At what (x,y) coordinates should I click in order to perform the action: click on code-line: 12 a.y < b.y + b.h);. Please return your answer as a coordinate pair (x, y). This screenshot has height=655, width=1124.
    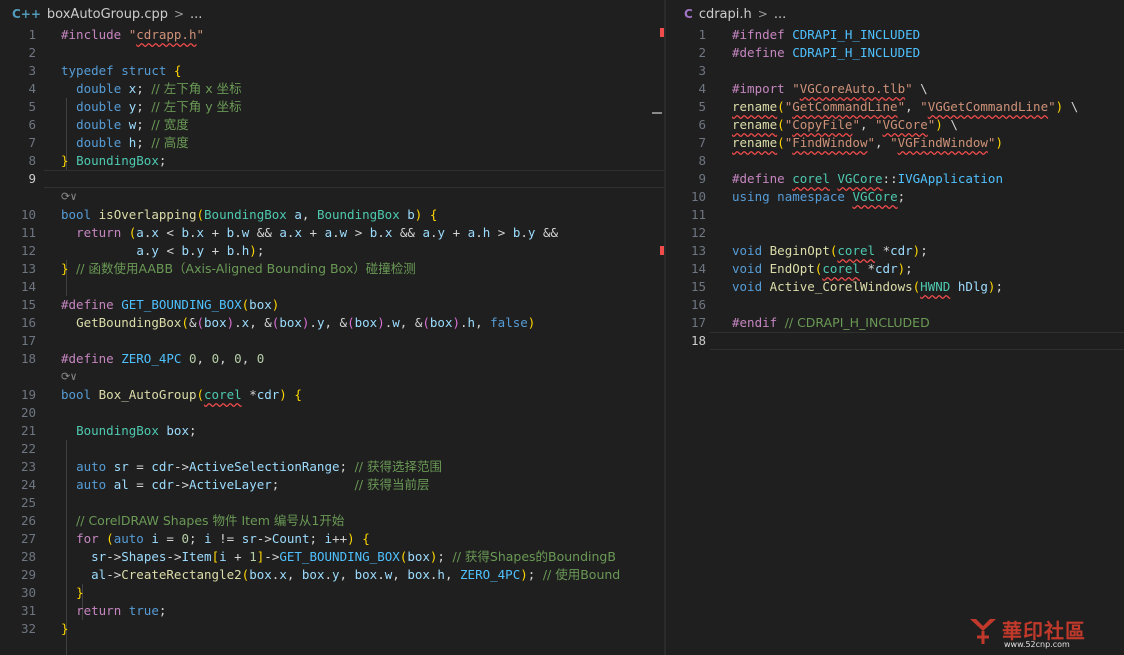
    Looking at the image, I should click on (332, 251).